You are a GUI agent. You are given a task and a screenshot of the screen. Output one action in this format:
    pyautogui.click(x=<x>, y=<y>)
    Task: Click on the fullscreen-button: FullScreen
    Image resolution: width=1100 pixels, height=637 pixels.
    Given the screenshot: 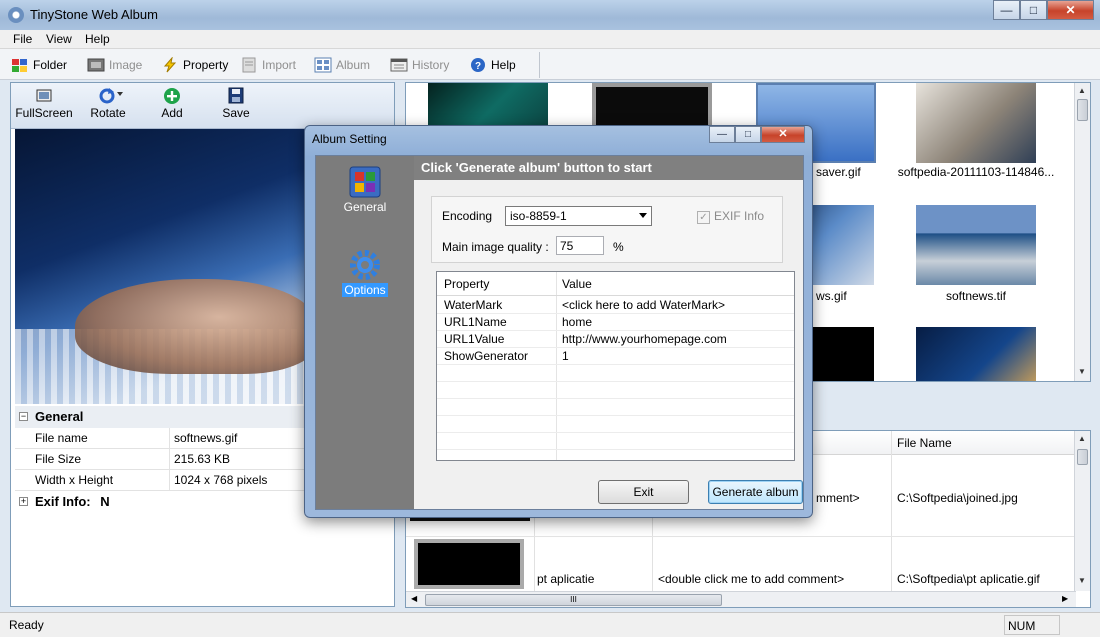 What is the action you would take?
    pyautogui.click(x=44, y=103)
    